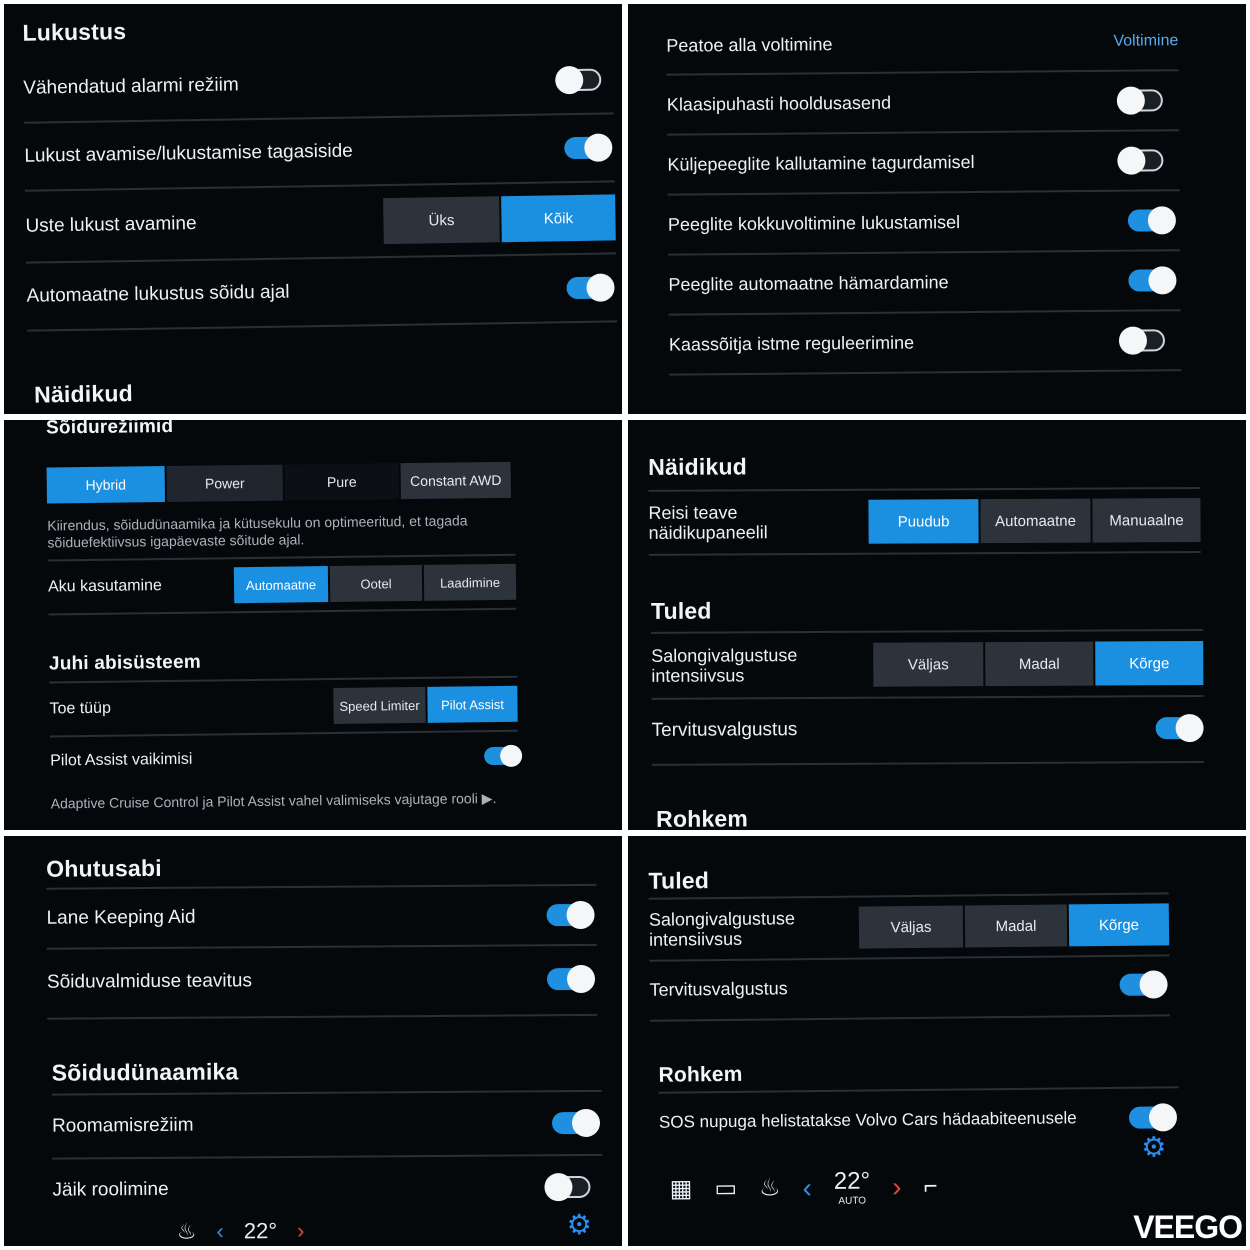  What do you see at coordinates (558, 218) in the screenshot?
I see `door-unlock-option-all: Kõik` at bounding box center [558, 218].